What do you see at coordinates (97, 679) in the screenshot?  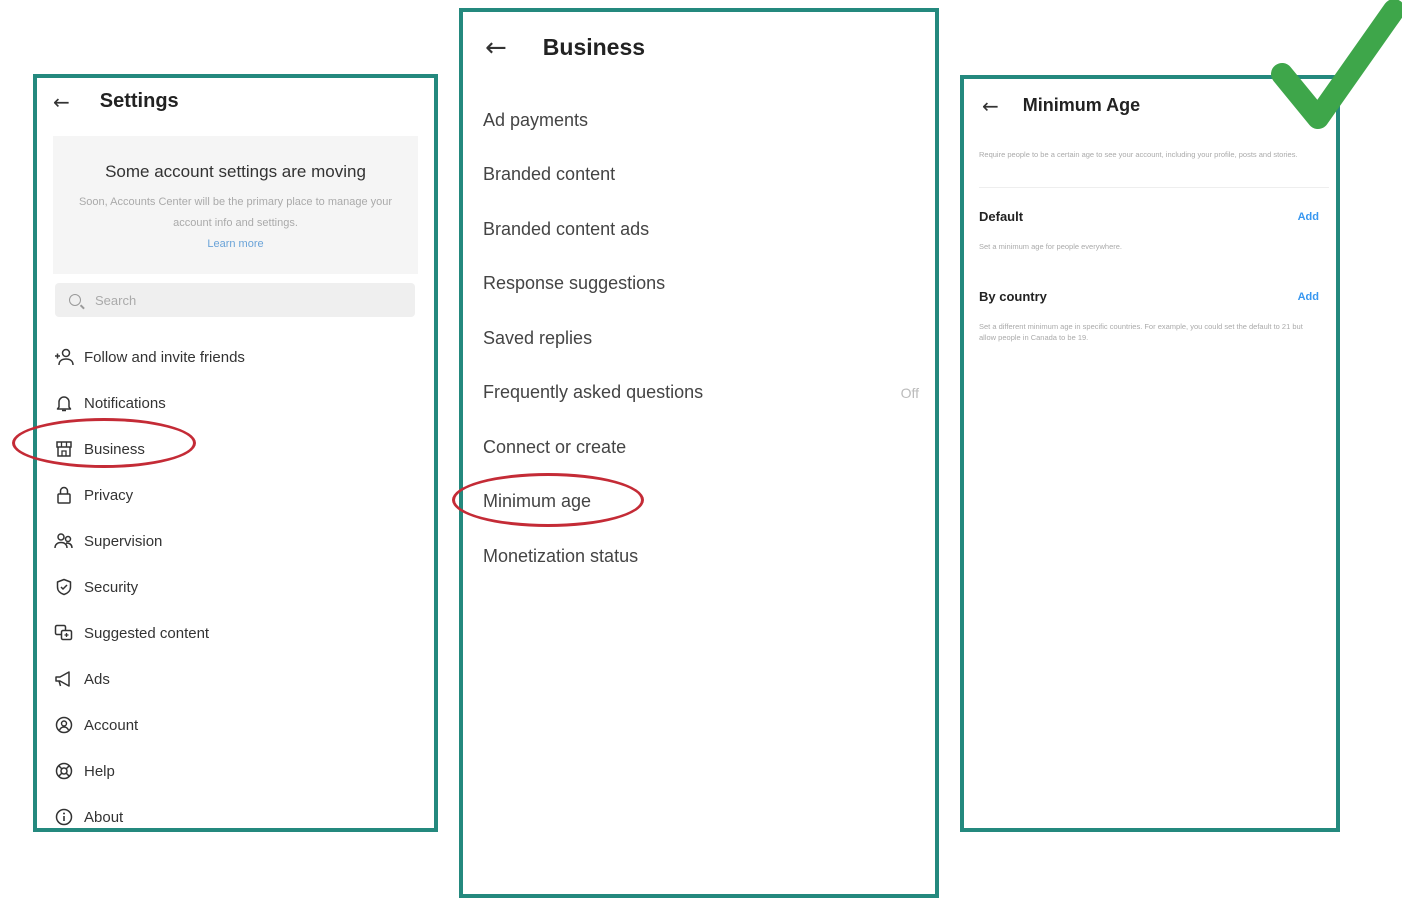 I see `menu-item-label: Ads` at bounding box center [97, 679].